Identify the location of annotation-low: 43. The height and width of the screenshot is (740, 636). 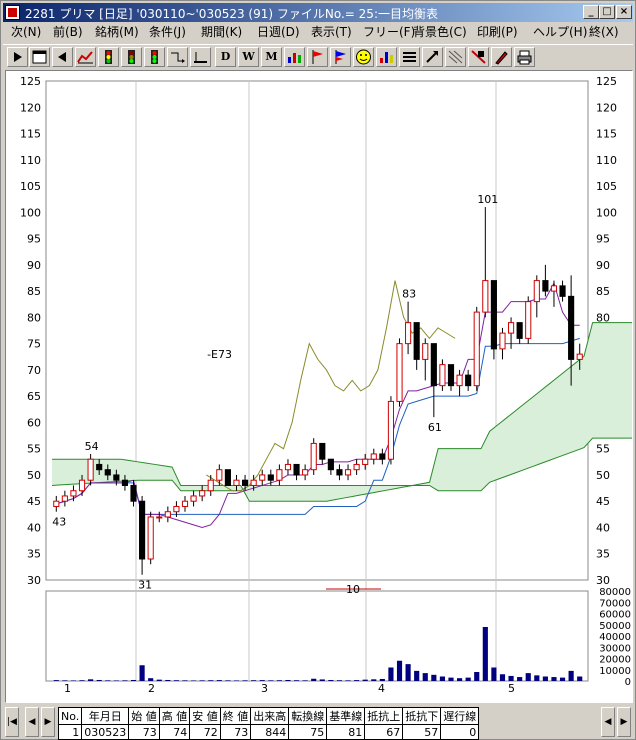
(59, 522).